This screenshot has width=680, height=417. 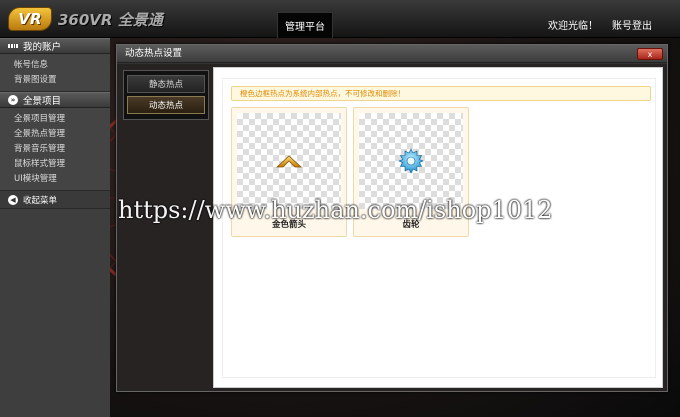 I want to click on system-hotspot-notice: 橙色边框热点为系统内部热点，不可修改和删除！, so click(x=441, y=93).